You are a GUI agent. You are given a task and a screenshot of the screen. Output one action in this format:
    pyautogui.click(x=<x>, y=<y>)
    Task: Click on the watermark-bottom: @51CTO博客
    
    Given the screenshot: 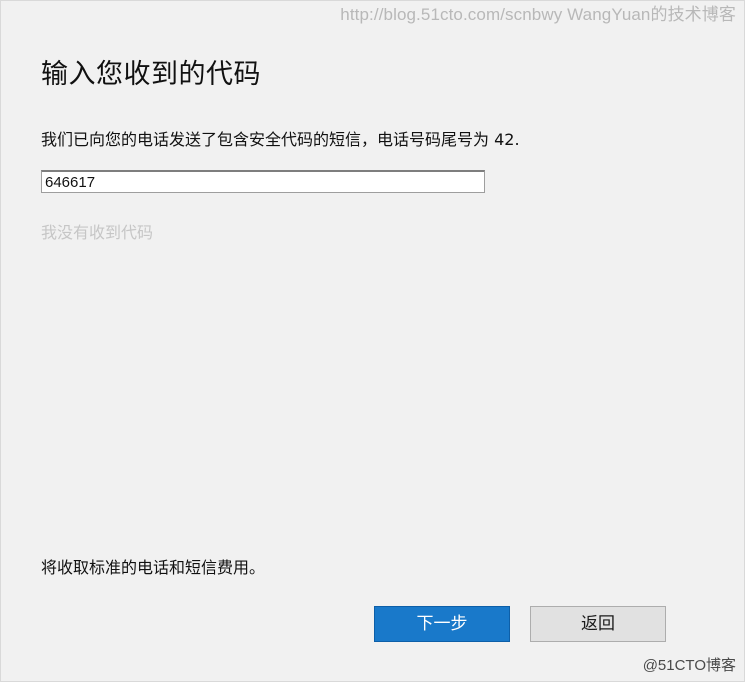 What is the action you would take?
    pyautogui.click(x=689, y=665)
    